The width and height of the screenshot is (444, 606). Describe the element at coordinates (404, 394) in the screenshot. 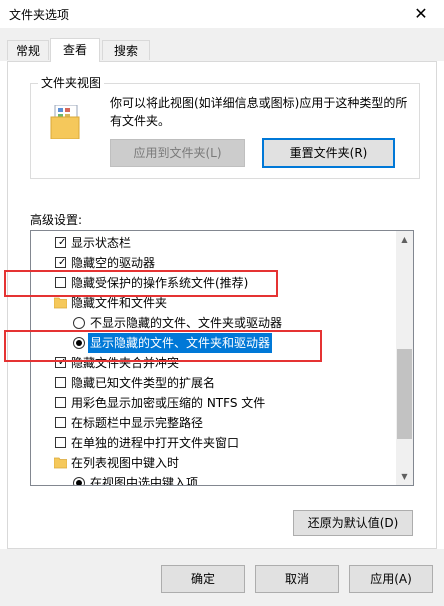

I see `scrollbar-thumb` at that location.